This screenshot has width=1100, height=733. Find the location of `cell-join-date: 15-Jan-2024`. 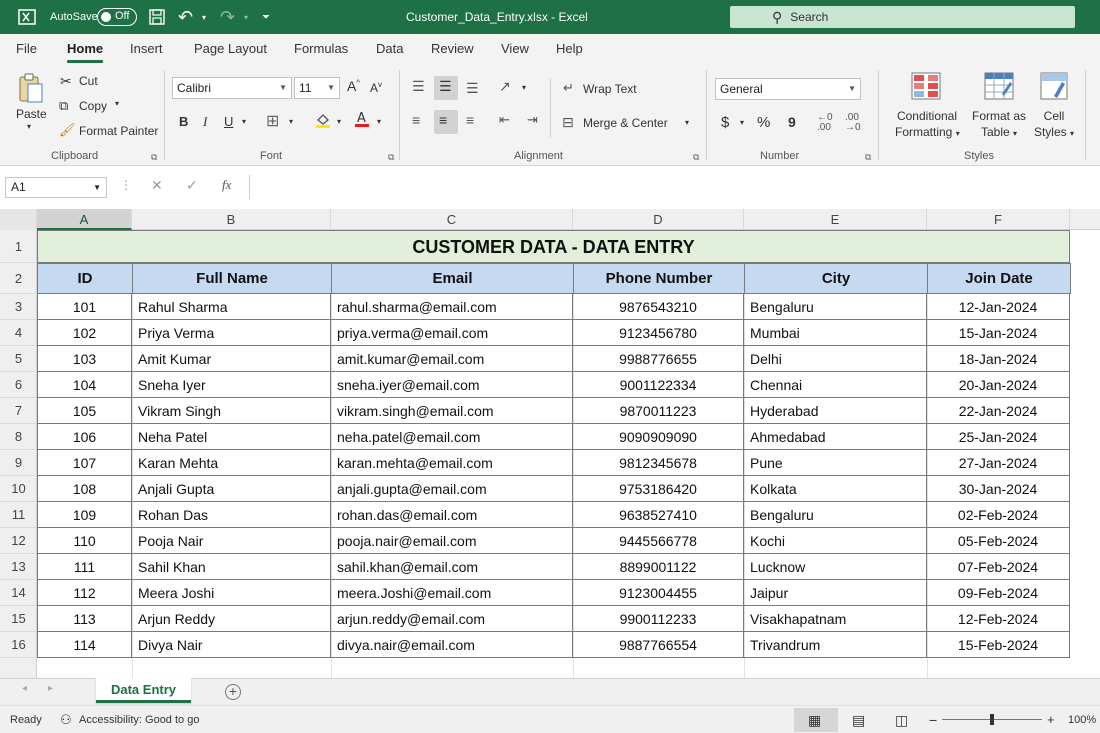

cell-join-date: 15-Jan-2024 is located at coordinates (998, 333).